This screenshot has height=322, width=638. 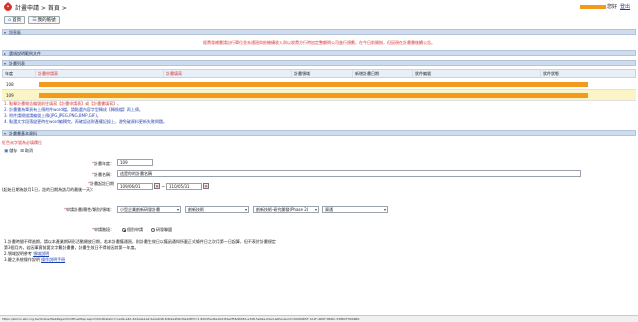 I want to click on breadcrumb: 計畫申請 > 首頁 >, so click(x=41, y=8).